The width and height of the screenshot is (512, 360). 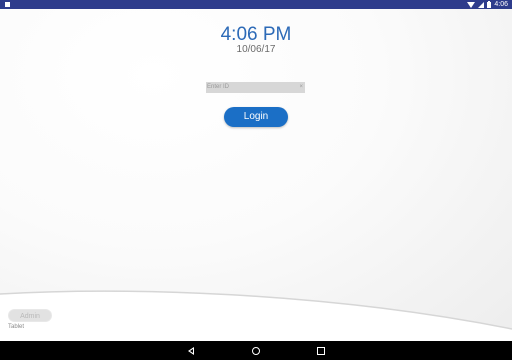 I want to click on notification-icon, so click(x=7, y=4).